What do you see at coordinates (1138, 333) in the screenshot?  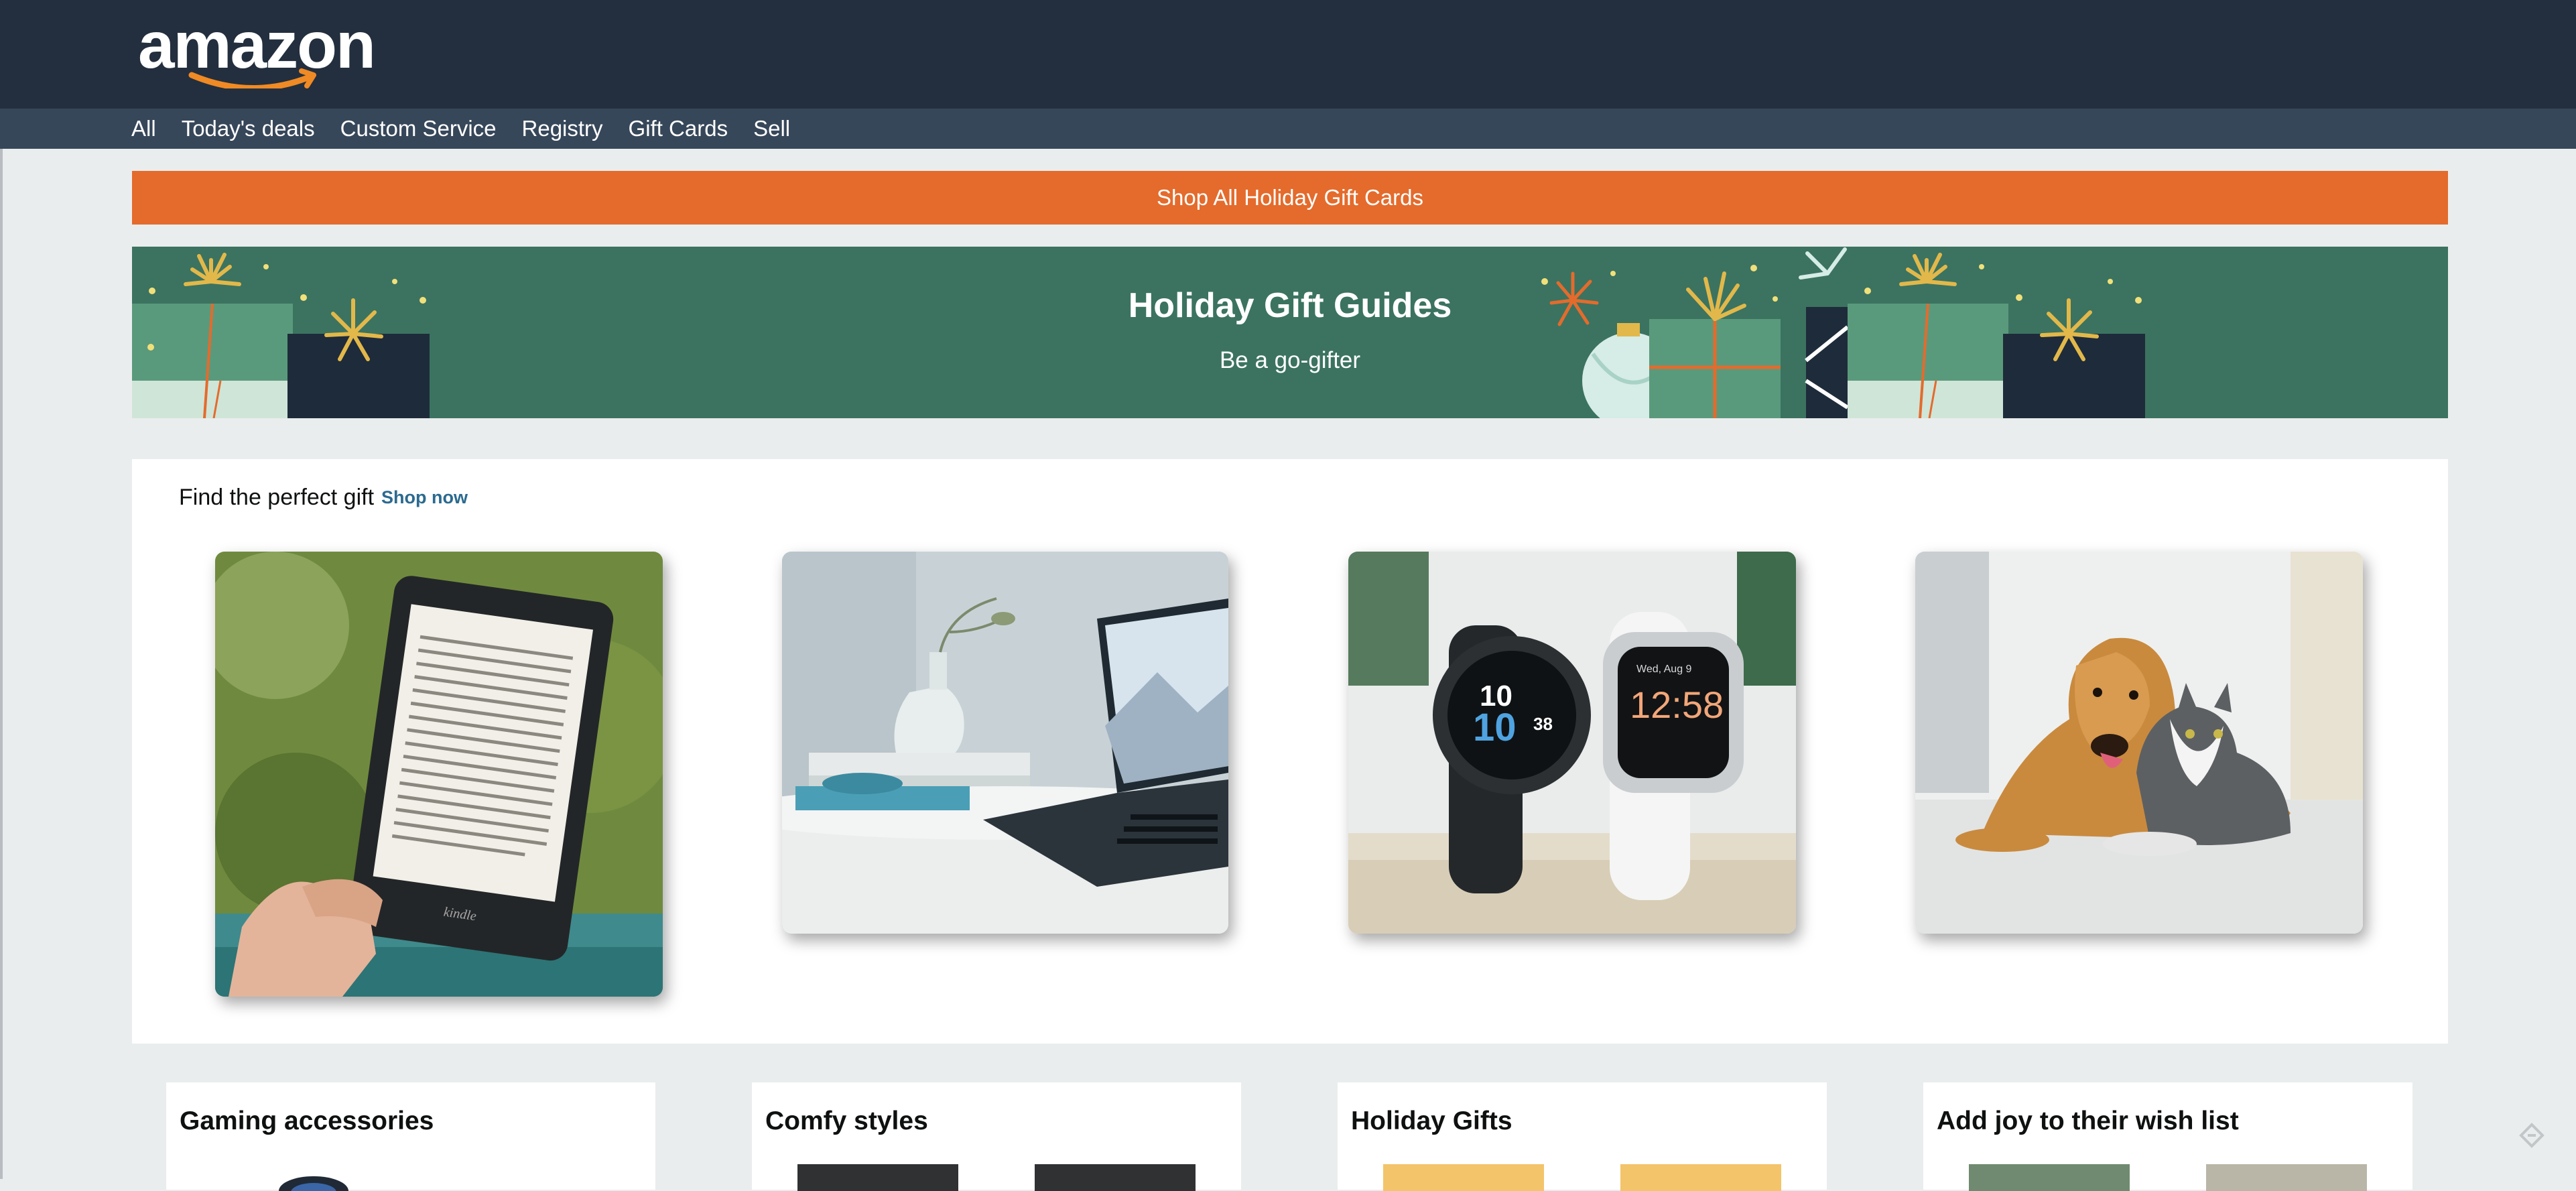 I see `gift-box-illustration` at bounding box center [1138, 333].